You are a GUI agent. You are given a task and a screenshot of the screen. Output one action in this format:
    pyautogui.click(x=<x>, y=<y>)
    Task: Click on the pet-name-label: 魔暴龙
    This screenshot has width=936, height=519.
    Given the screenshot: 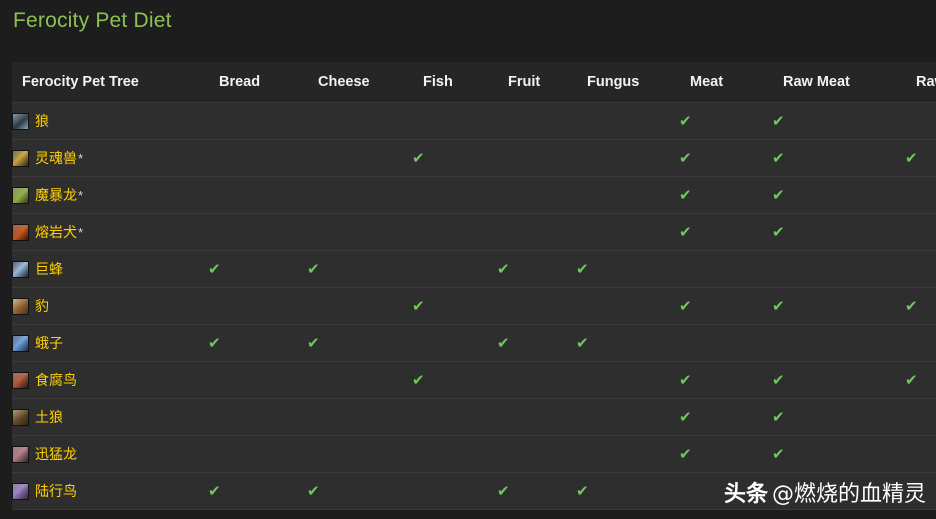 What is the action you would take?
    pyautogui.click(x=56, y=195)
    